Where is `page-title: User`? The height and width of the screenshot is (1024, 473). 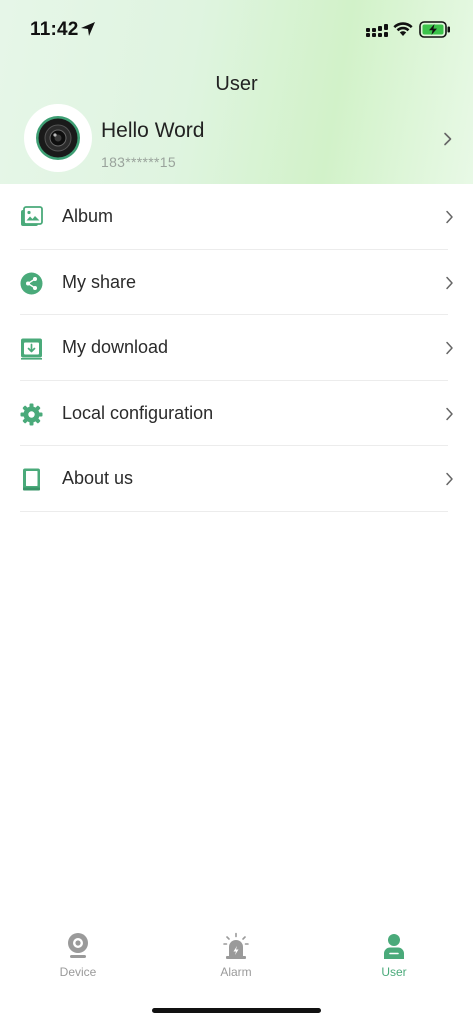
page-title: User is located at coordinates (236, 84).